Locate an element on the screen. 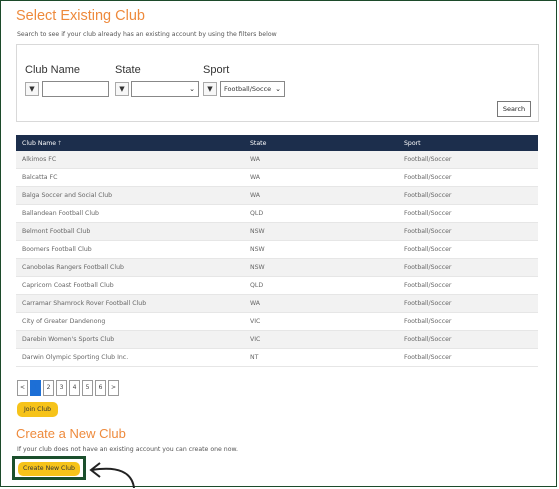  cell-club: Alkimos FC is located at coordinates (130, 160).